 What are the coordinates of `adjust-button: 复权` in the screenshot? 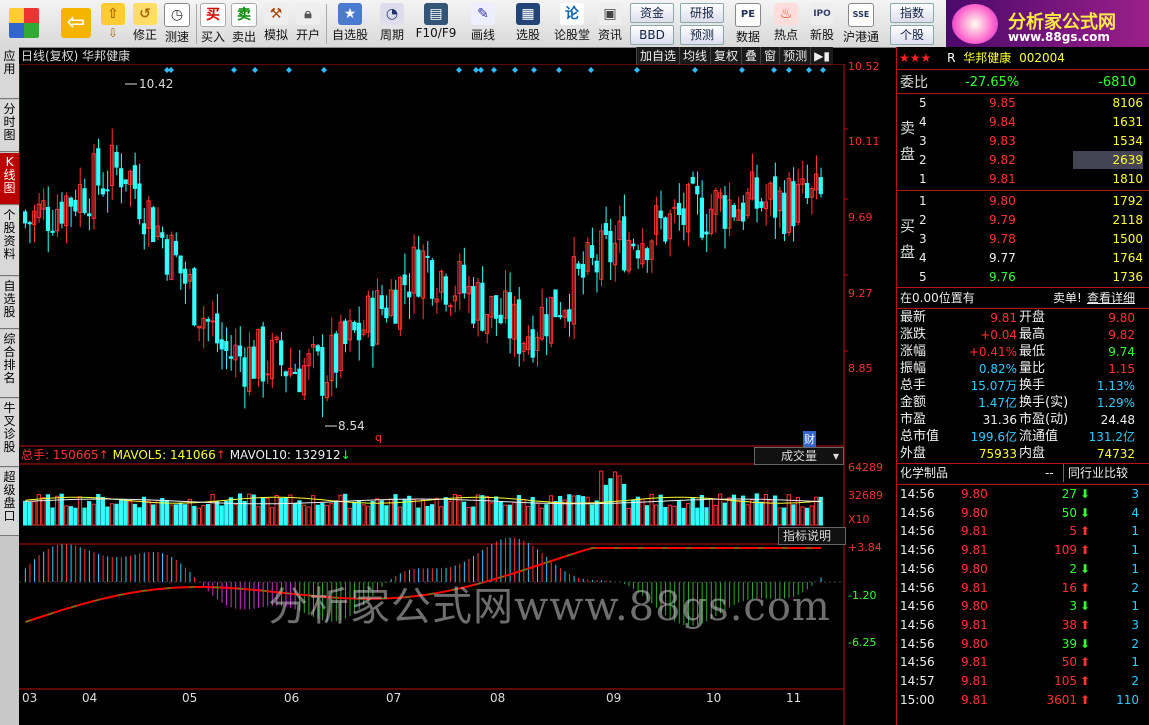 It's located at (726, 56).